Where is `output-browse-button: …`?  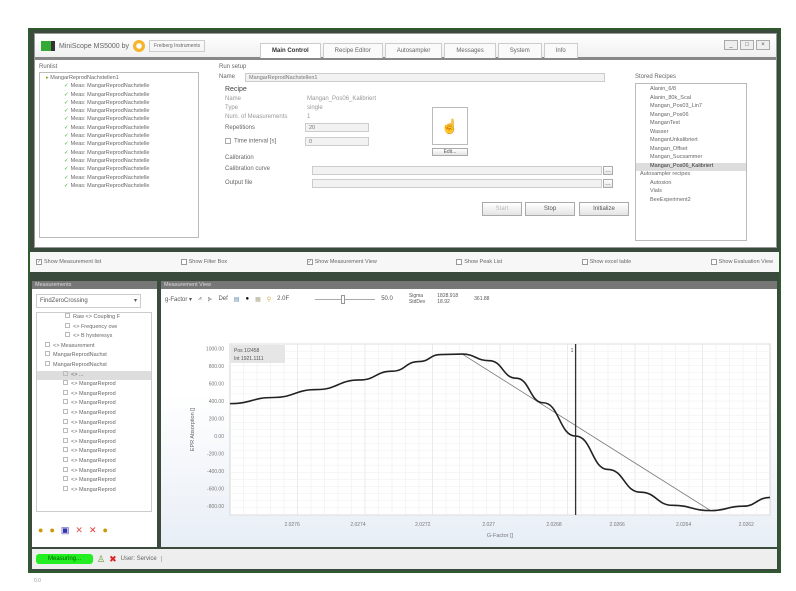 output-browse-button: … is located at coordinates (608, 183).